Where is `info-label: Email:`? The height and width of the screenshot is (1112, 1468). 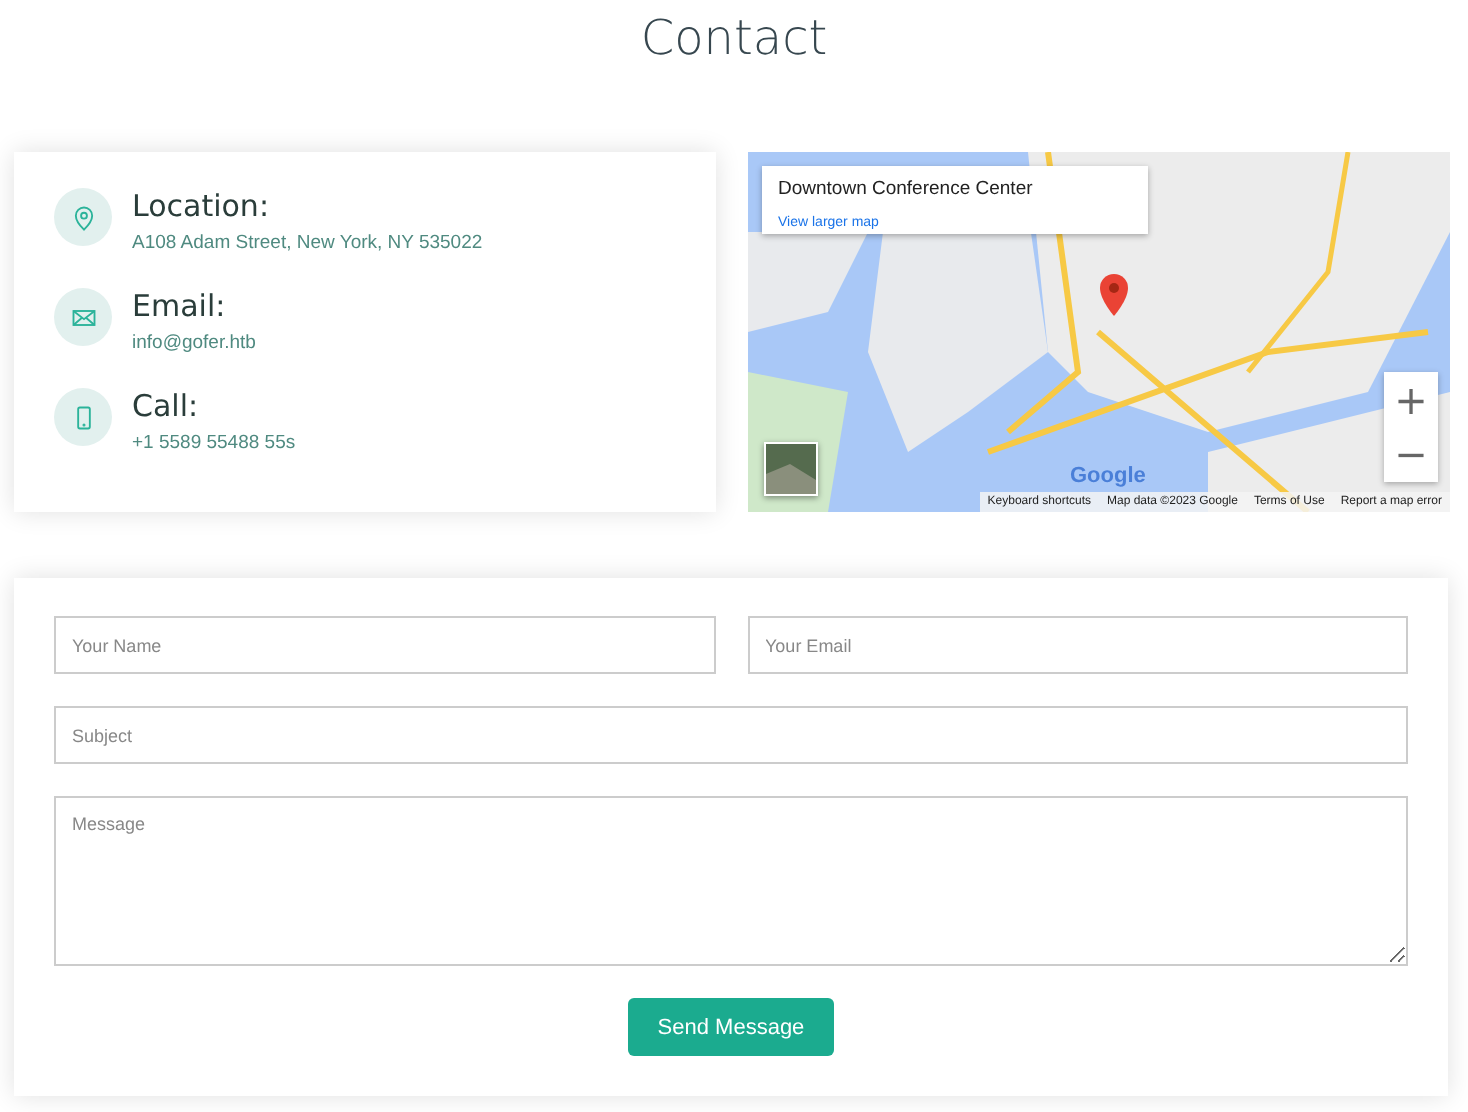
info-label: Email: is located at coordinates (180, 307).